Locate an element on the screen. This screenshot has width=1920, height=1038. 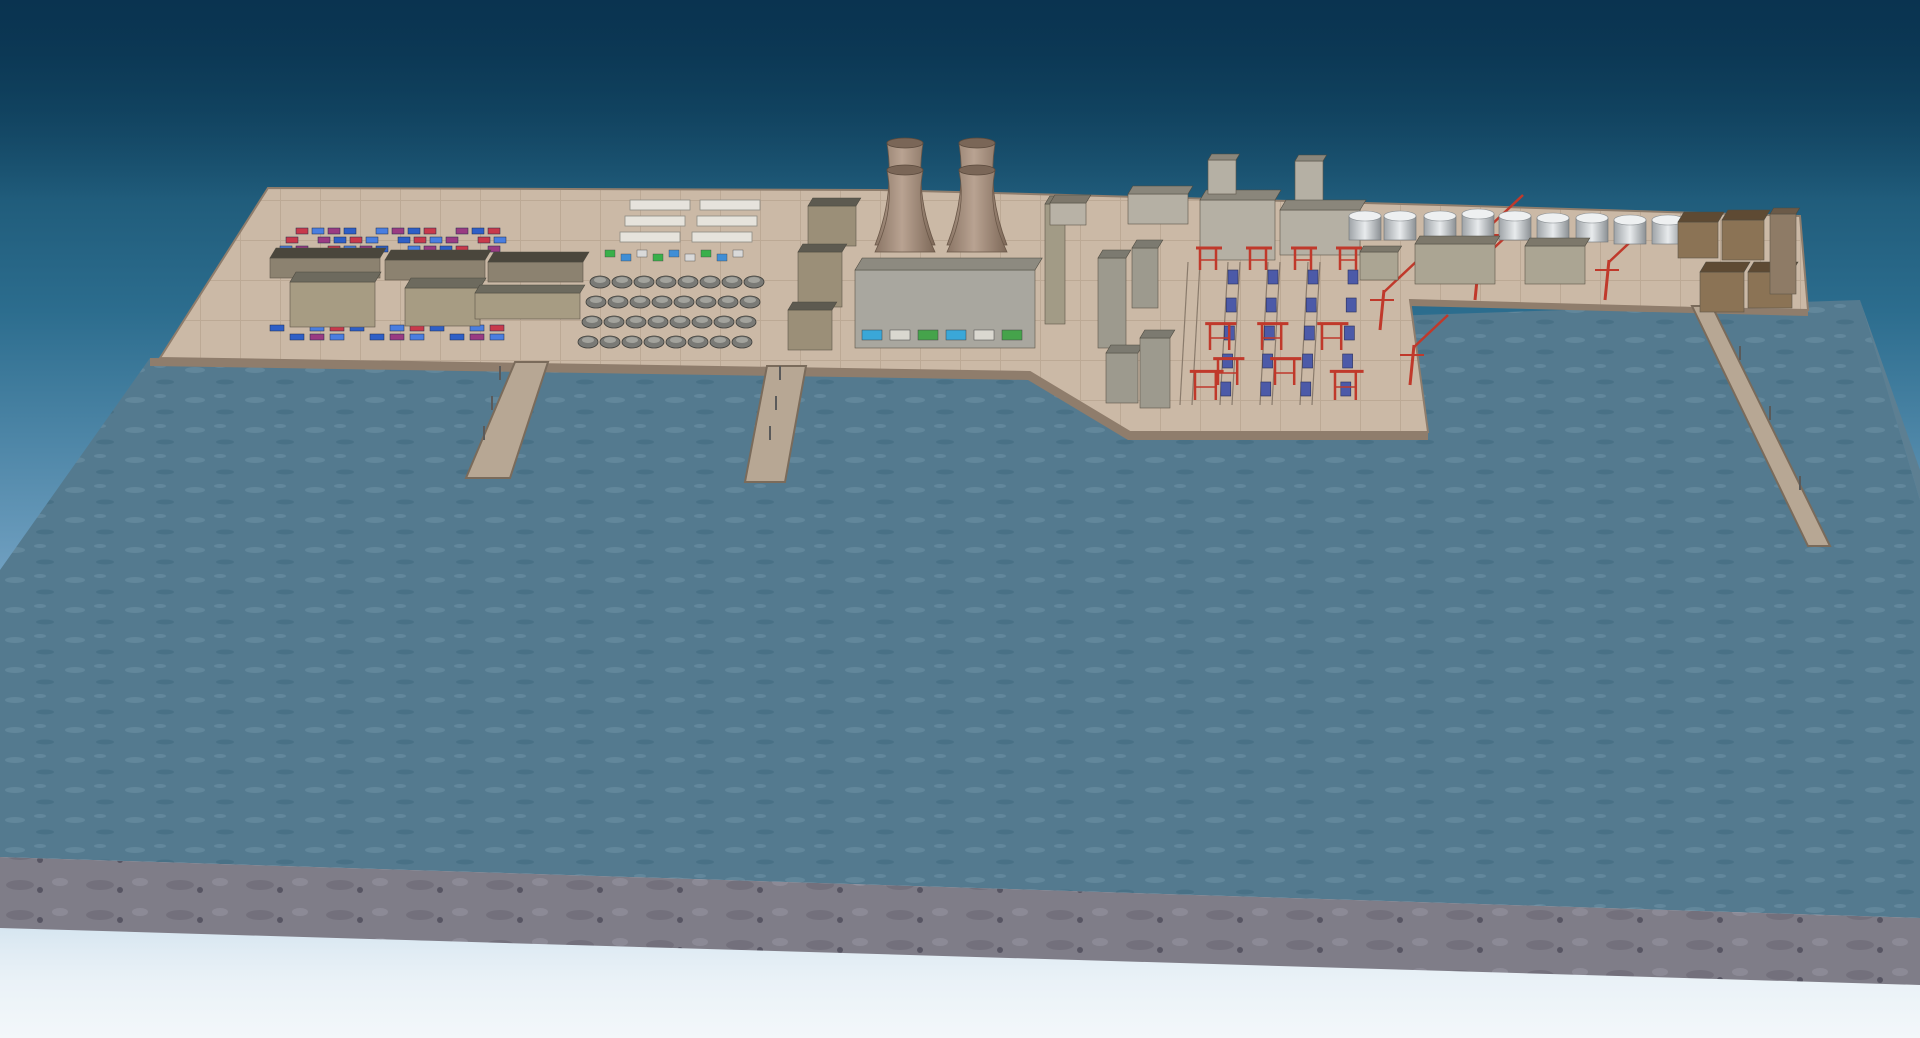
turbine-hall-west is located at coordinates (822, 275).